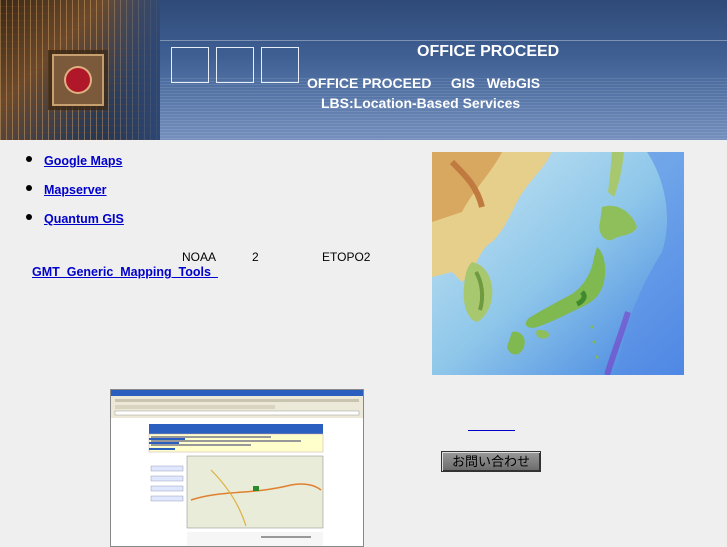 The height and width of the screenshot is (547, 727). I want to click on circuit-chip-image, so click(80, 70).